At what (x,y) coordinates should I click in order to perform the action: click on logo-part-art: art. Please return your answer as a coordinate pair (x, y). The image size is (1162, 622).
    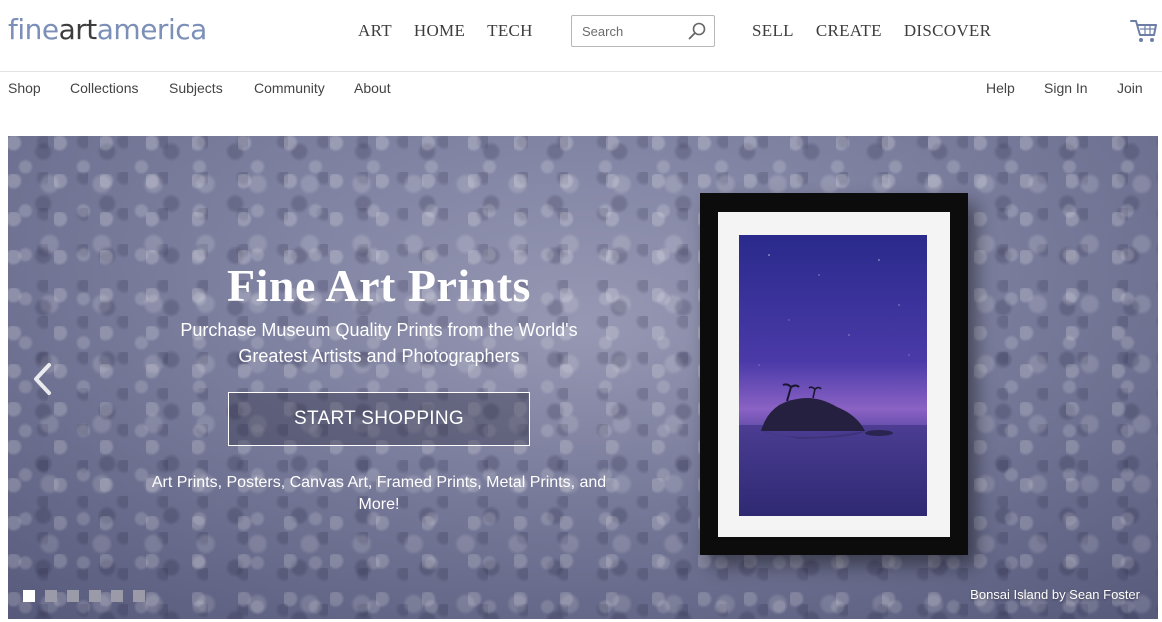
    Looking at the image, I should click on (78, 29).